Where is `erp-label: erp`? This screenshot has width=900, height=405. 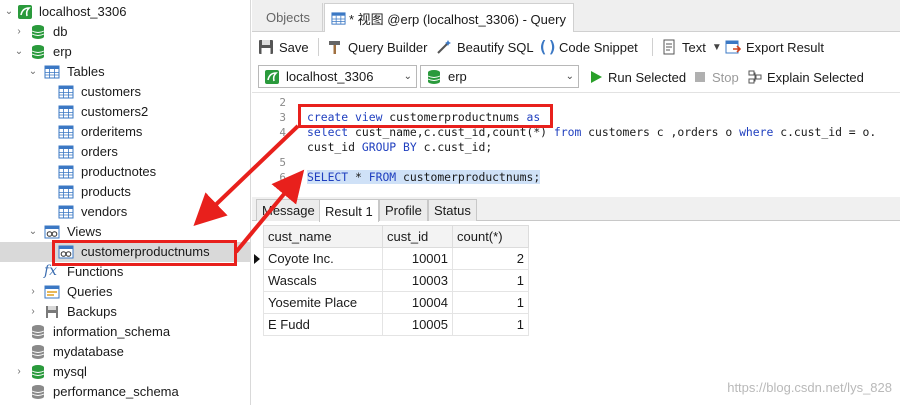
erp-label: erp is located at coordinates (62, 51).